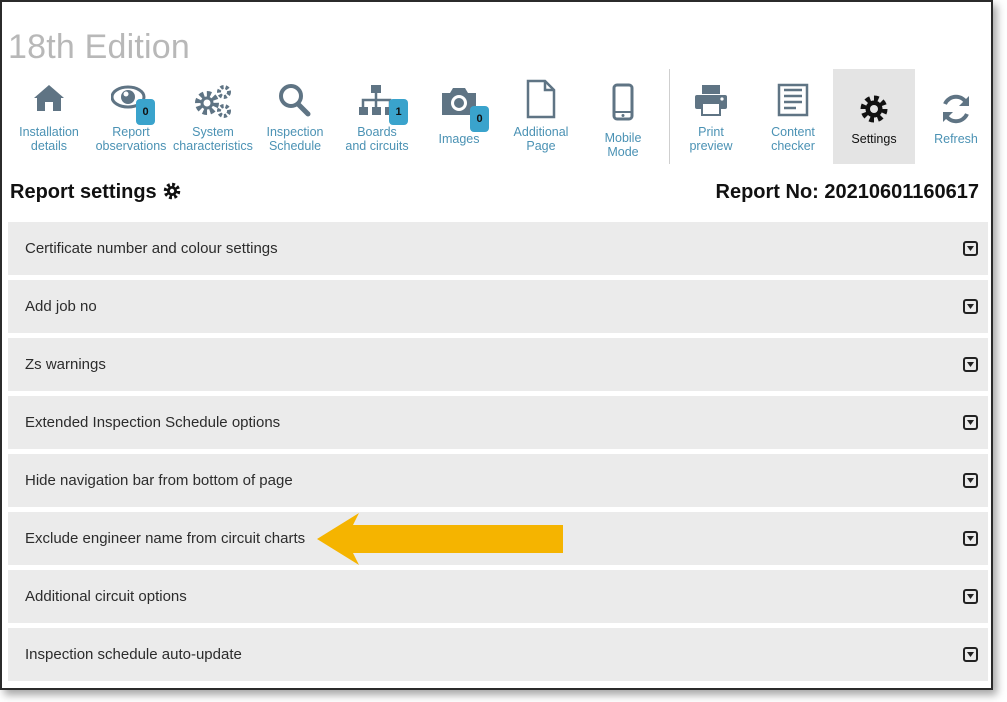 The width and height of the screenshot is (1007, 702). Describe the element at coordinates (133, 654) in the screenshot. I see `settings-row-label: Inspection schedule auto-update` at that location.